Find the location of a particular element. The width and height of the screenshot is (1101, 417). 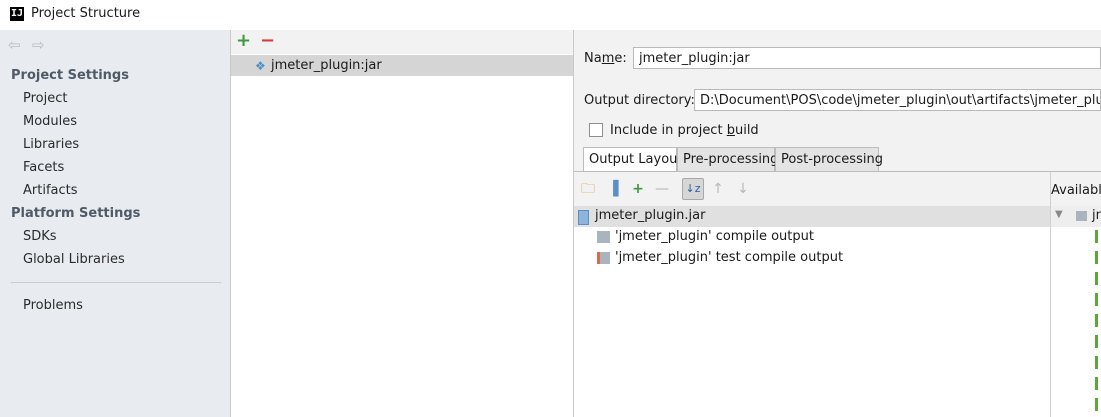

available-root-row: ▼ jn is located at coordinates (1076, 216).